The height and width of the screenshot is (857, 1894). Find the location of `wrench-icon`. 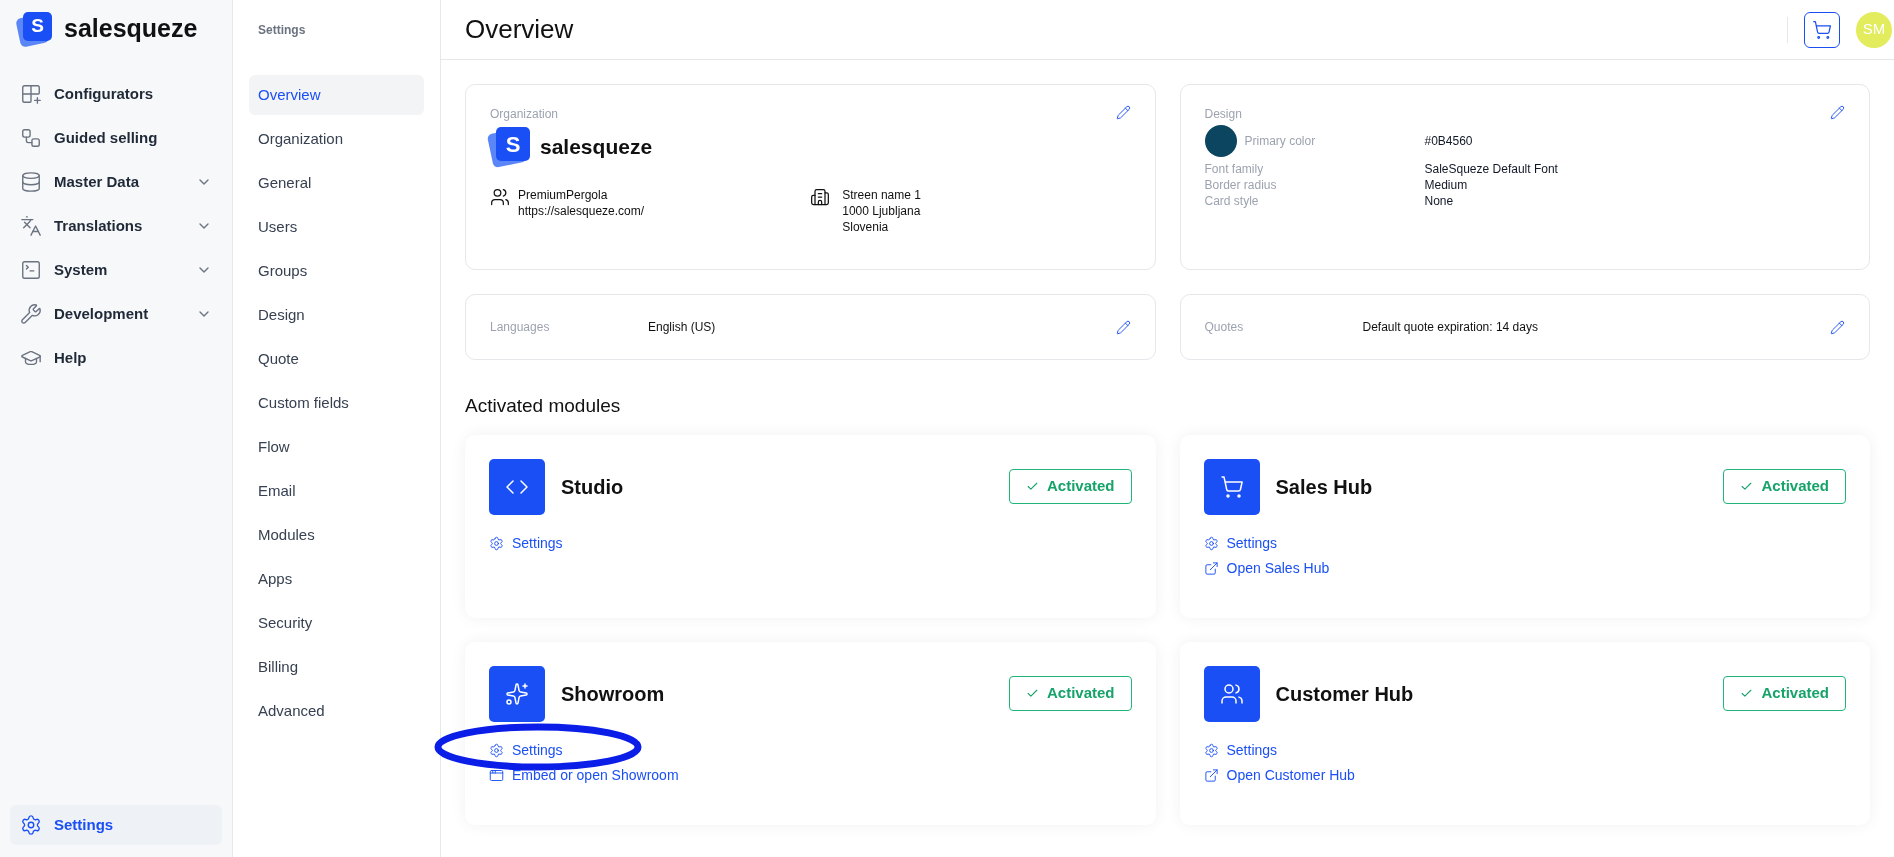

wrench-icon is located at coordinates (31, 314).